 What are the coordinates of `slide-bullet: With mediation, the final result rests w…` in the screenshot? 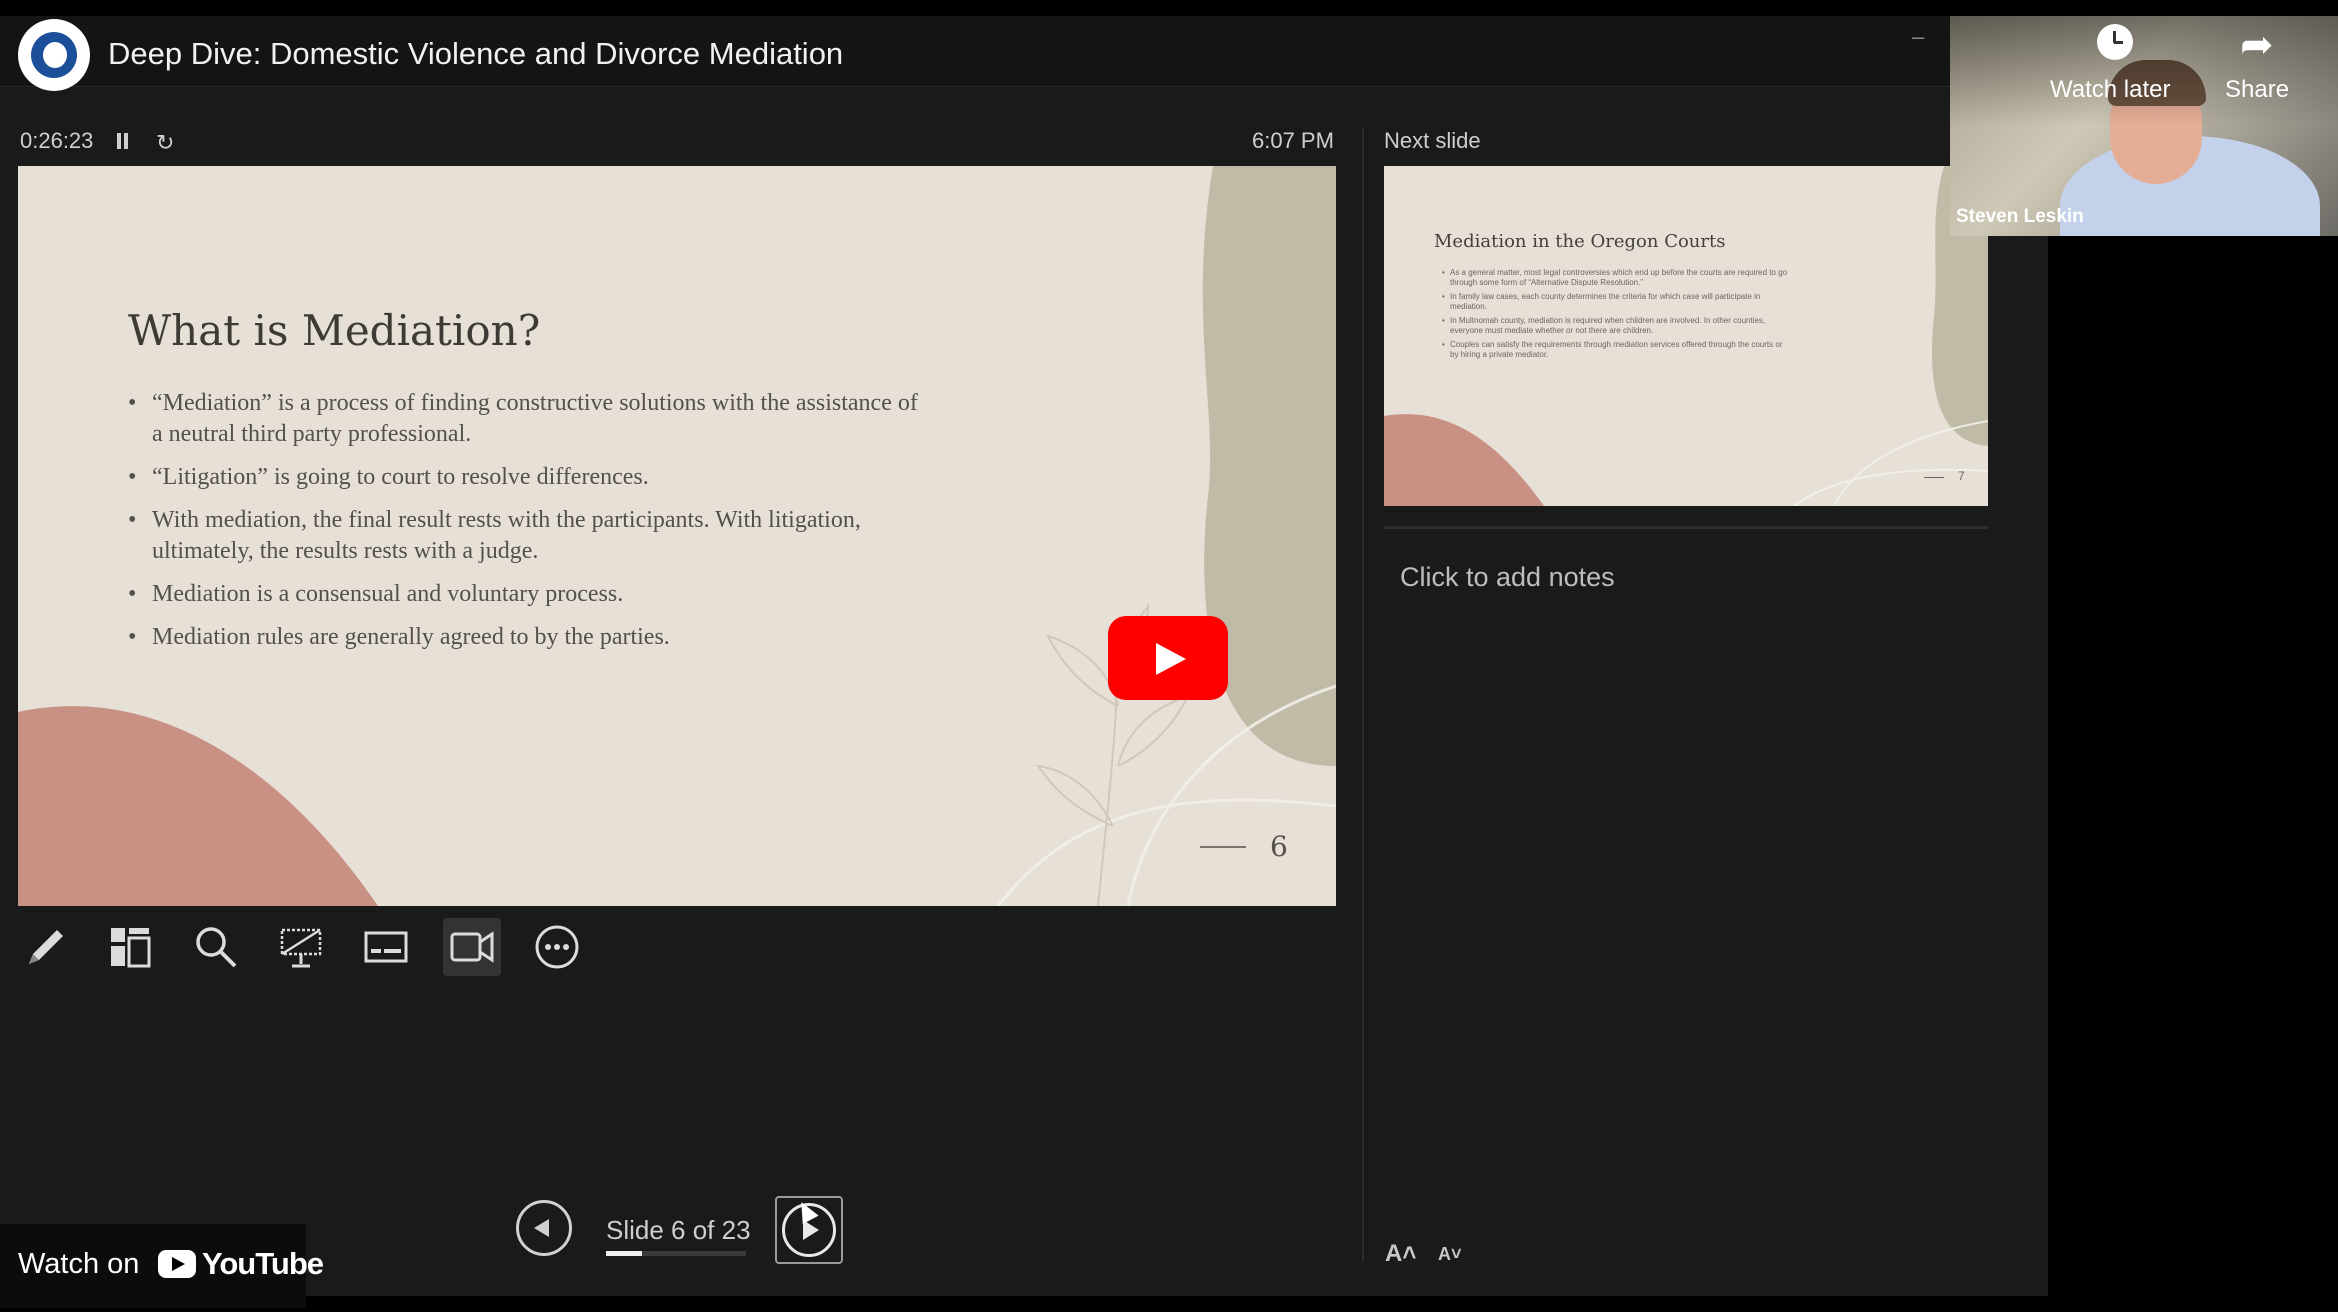 It's located at (530, 536).